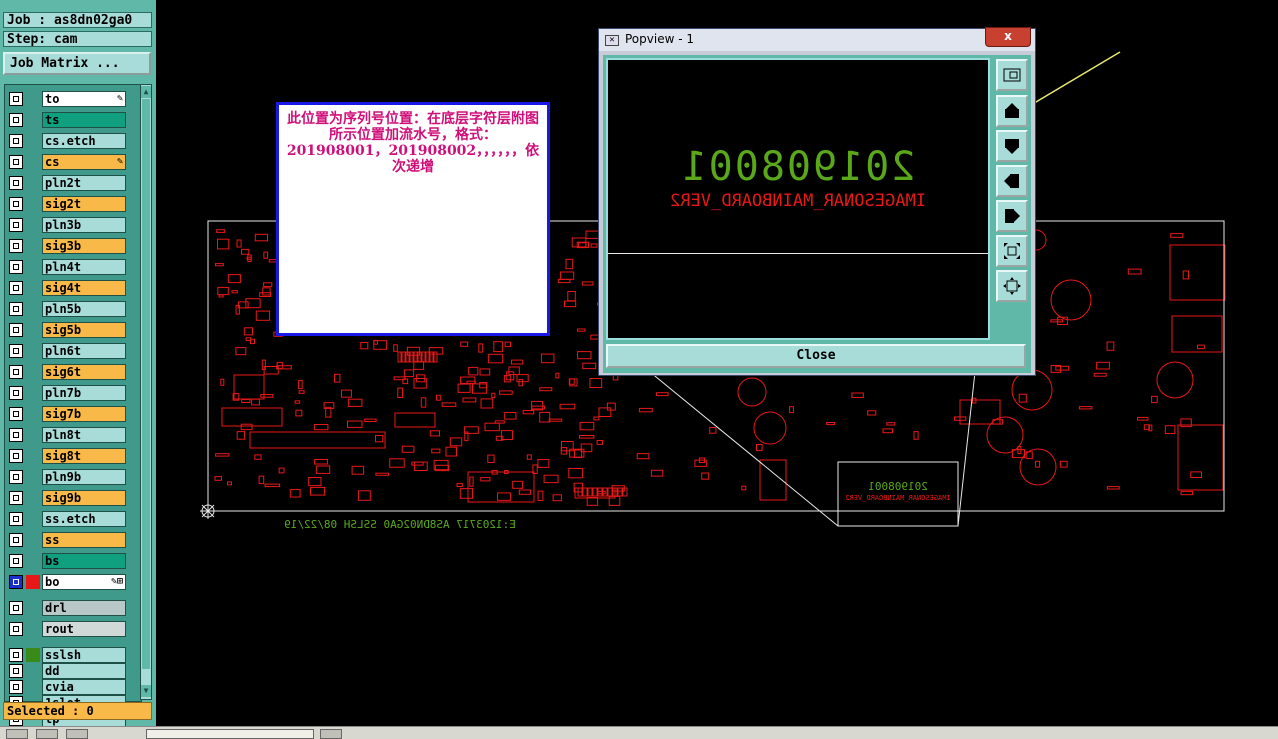 The width and height of the screenshot is (1278, 739). Describe the element at coordinates (84, 435) in the screenshot. I see `layer-name: pln8t` at that location.